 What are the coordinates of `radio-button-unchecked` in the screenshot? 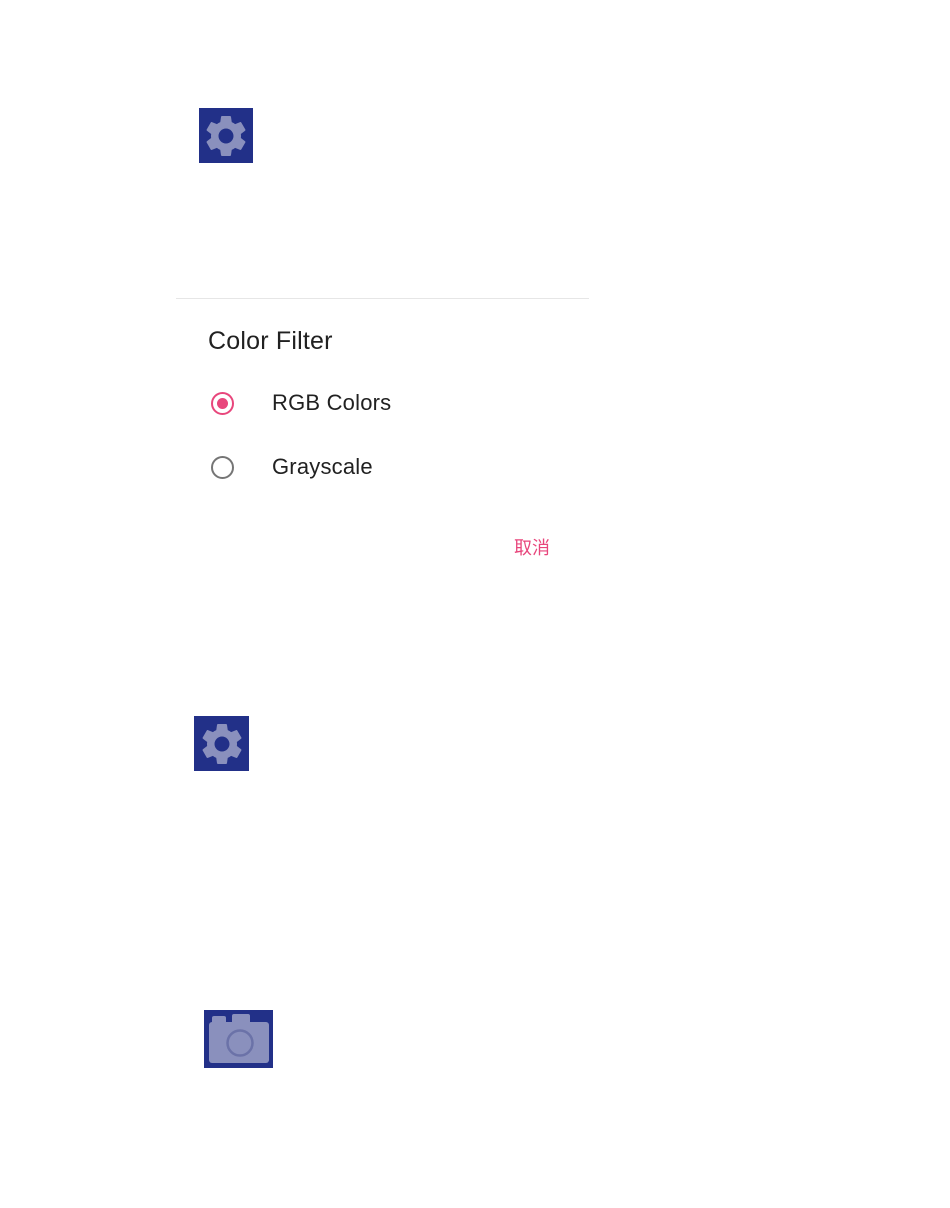 It's located at (222, 467).